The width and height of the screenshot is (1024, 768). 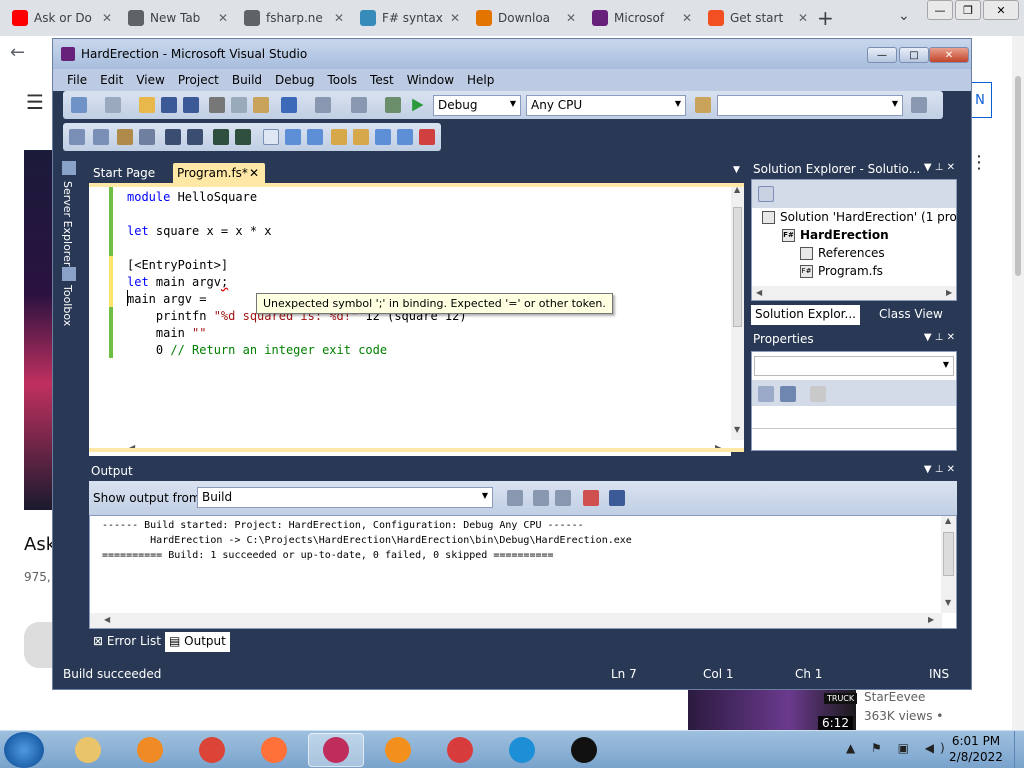 I want to click on menu-item-file: File, so click(x=77, y=80).